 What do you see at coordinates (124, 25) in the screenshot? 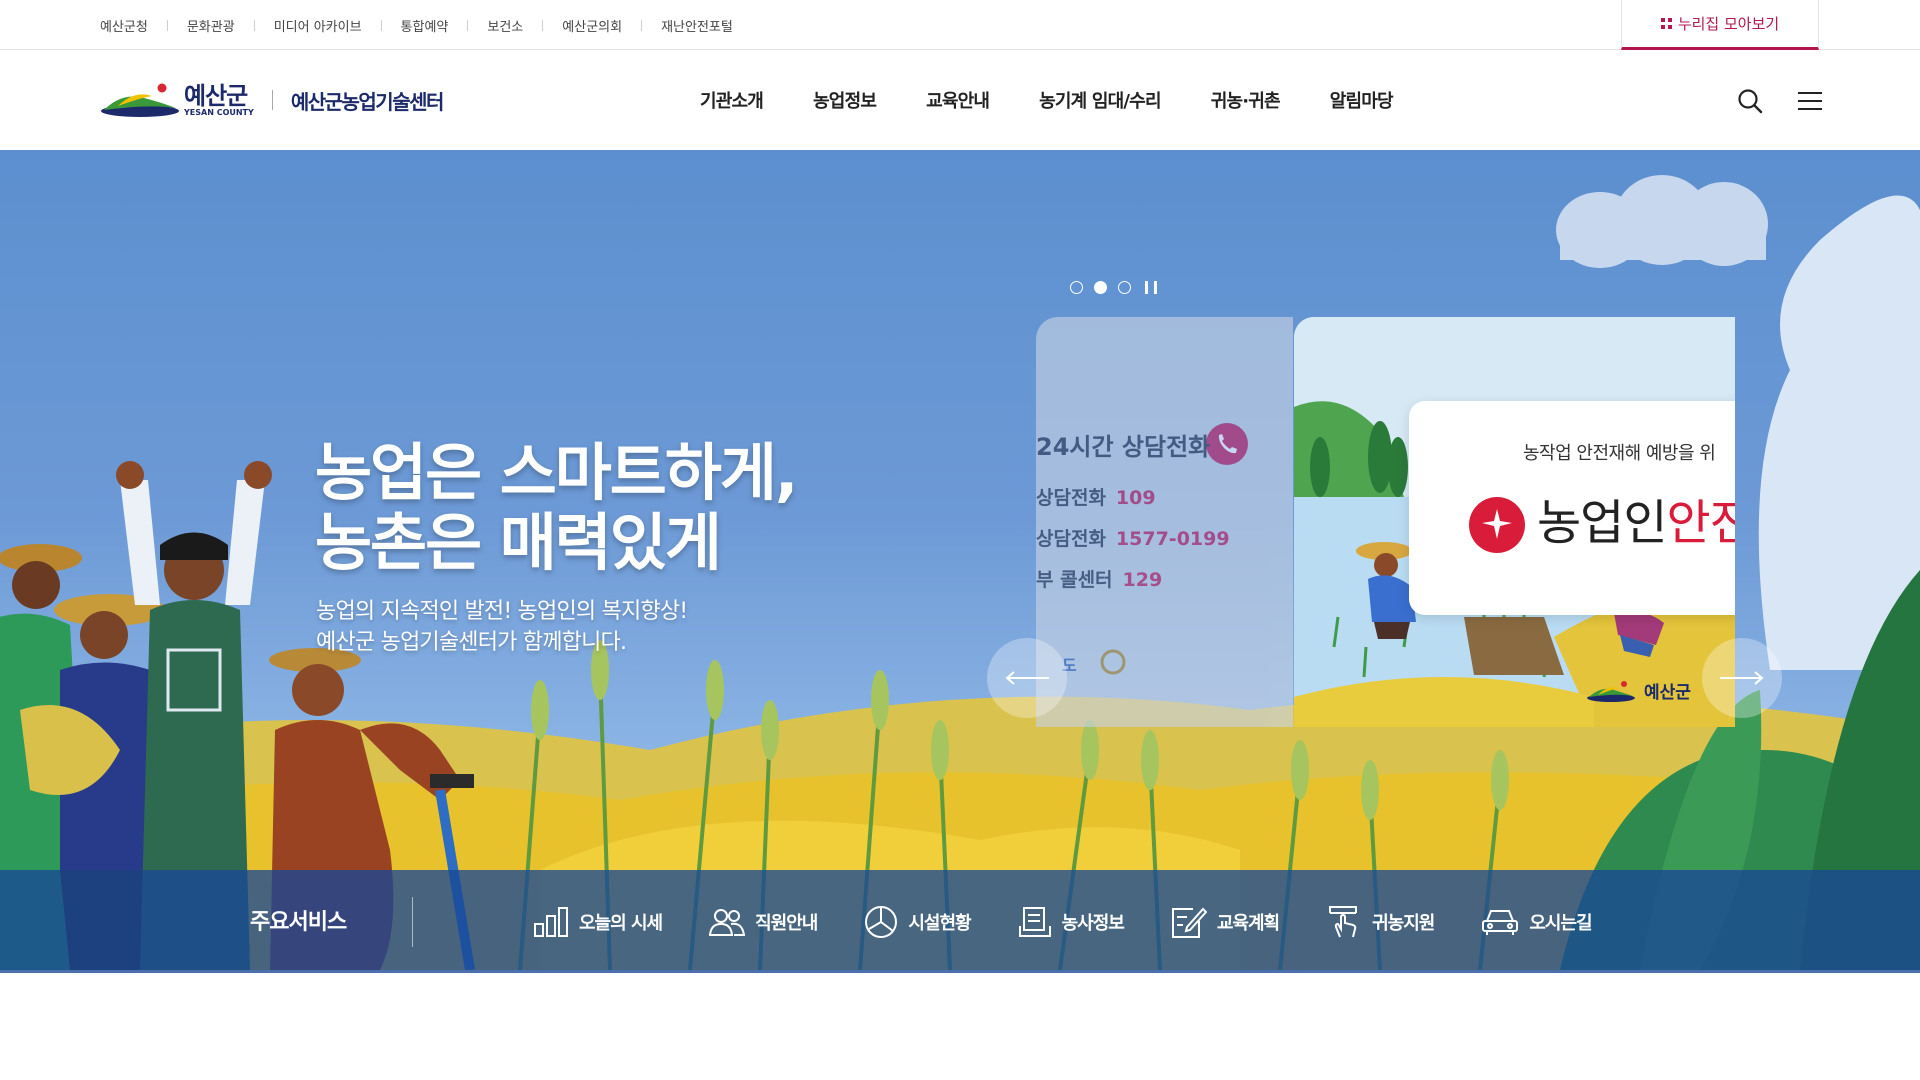
I see `utility-link: 예산군청` at bounding box center [124, 25].